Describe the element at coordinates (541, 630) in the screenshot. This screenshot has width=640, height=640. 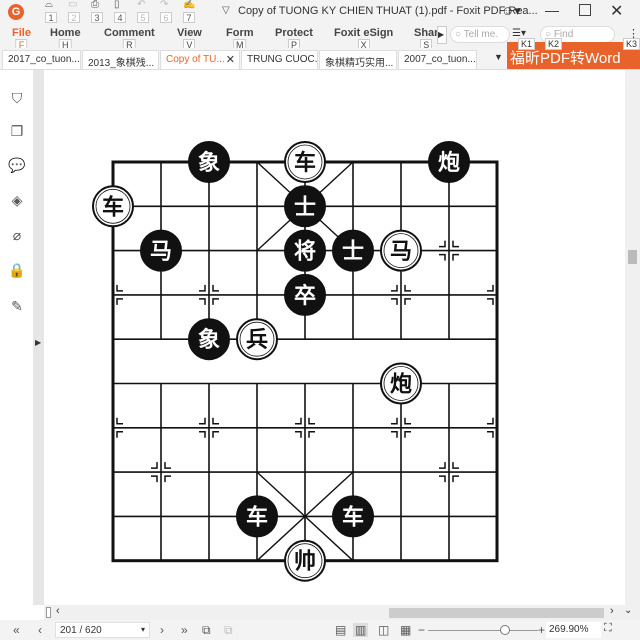
I see `zoom-in-icon: +` at that location.